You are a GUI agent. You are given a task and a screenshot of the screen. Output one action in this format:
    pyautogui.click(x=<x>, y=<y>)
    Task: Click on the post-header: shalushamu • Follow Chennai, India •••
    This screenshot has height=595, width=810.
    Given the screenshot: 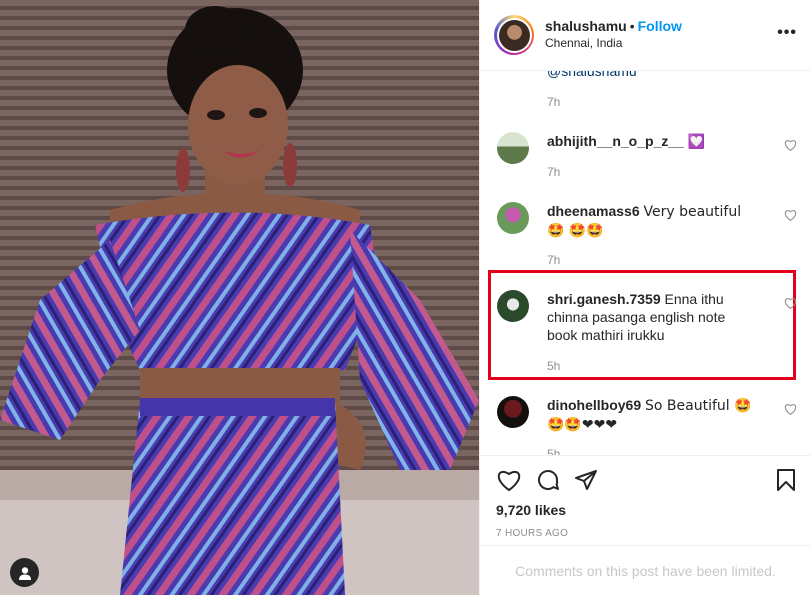 What is the action you would take?
    pyautogui.click(x=645, y=35)
    